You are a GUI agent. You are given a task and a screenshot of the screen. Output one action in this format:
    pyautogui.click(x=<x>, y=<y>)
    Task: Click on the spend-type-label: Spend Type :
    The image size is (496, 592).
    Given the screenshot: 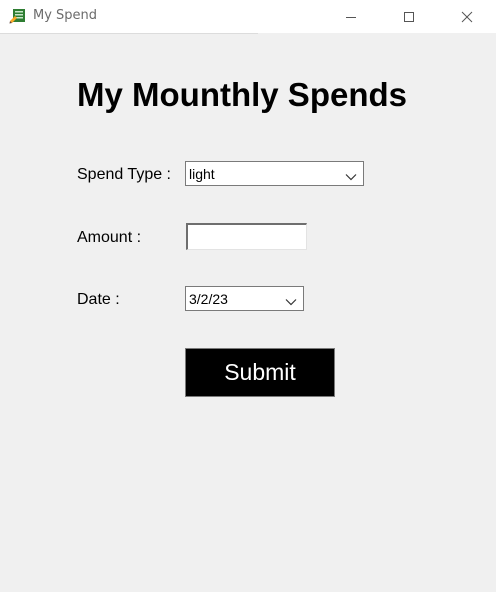 What is the action you would take?
    pyautogui.click(x=124, y=174)
    